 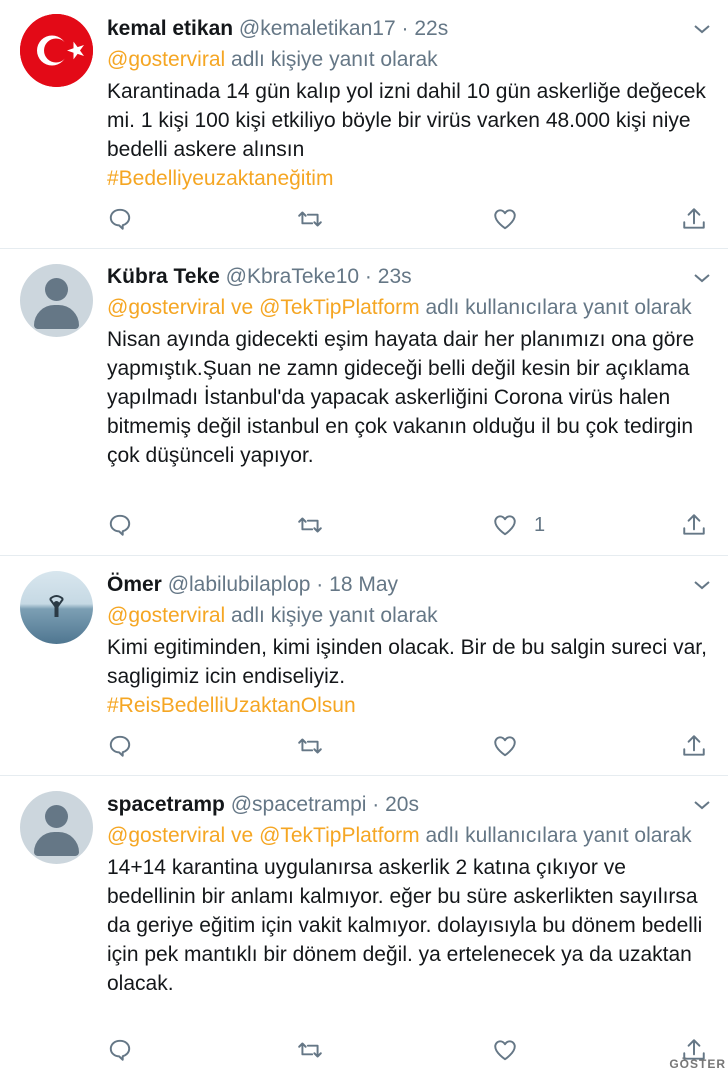 I want to click on timestamp: 23s, so click(x=395, y=276).